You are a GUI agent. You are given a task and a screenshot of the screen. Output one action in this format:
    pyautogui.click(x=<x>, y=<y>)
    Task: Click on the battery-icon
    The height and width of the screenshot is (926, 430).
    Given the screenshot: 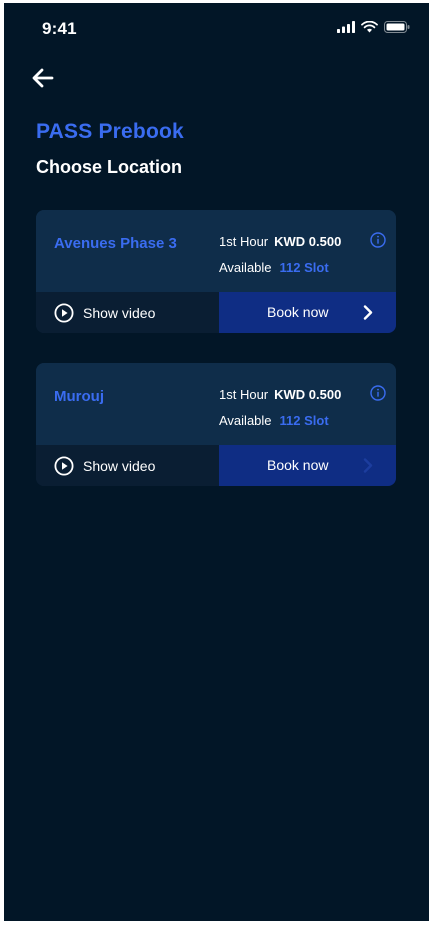 What is the action you would take?
    pyautogui.click(x=397, y=27)
    